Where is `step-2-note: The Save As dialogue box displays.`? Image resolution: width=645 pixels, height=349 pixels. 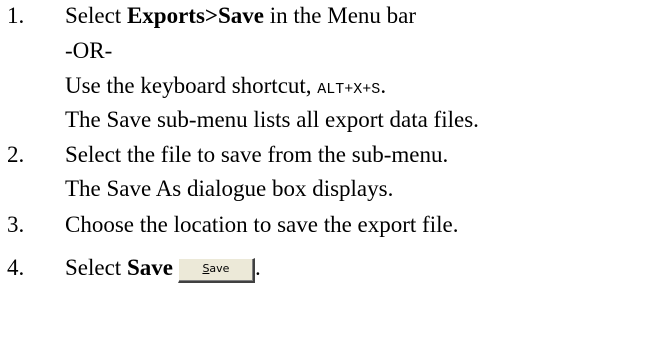 step-2-note: The Save As dialogue box displays. is located at coordinates (229, 188).